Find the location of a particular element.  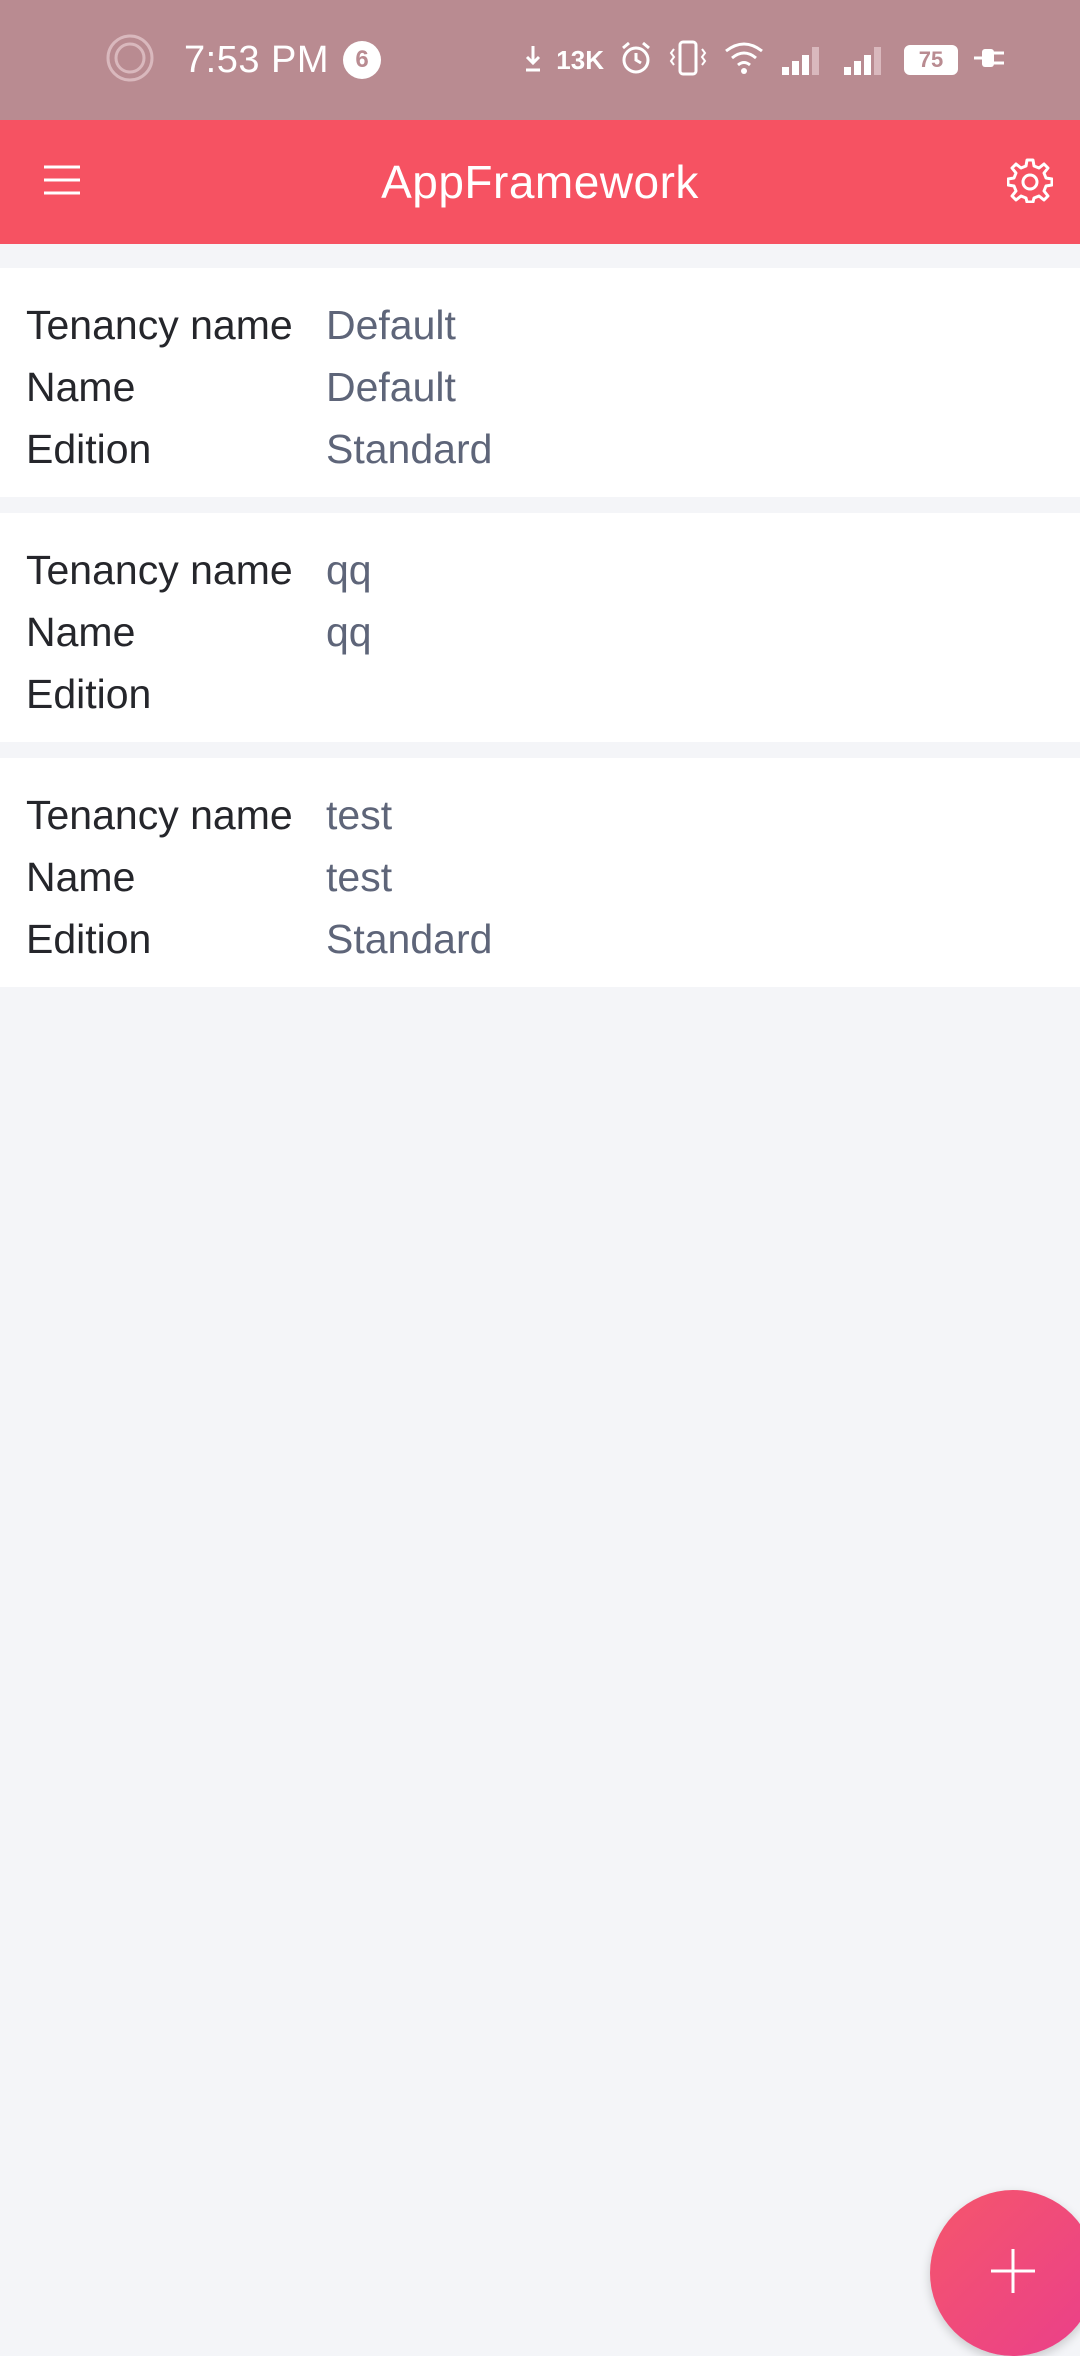

name-row: Name test is located at coordinates (540, 877).